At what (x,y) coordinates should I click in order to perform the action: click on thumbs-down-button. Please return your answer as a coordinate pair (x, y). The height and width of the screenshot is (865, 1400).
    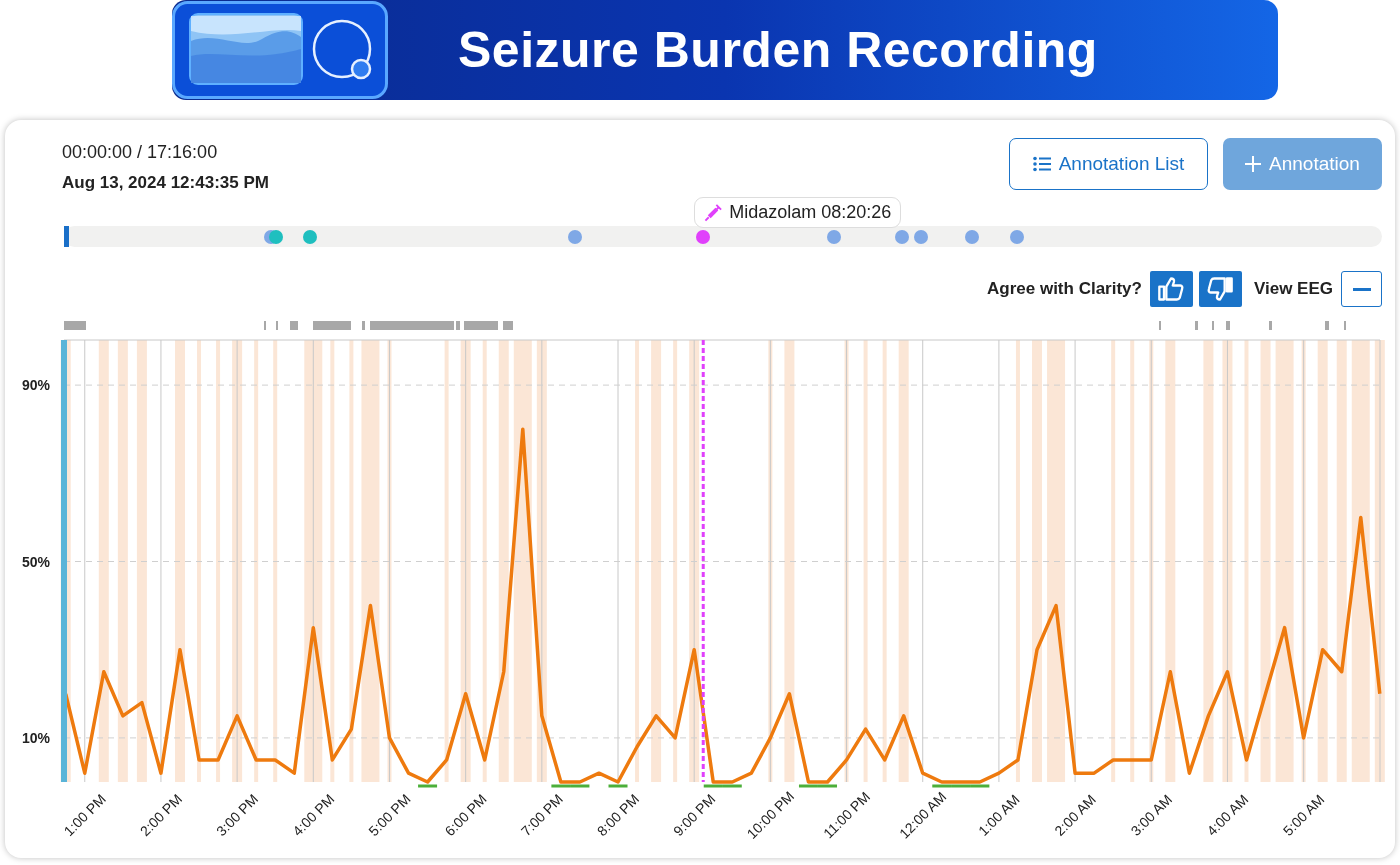
    Looking at the image, I should click on (1220, 289).